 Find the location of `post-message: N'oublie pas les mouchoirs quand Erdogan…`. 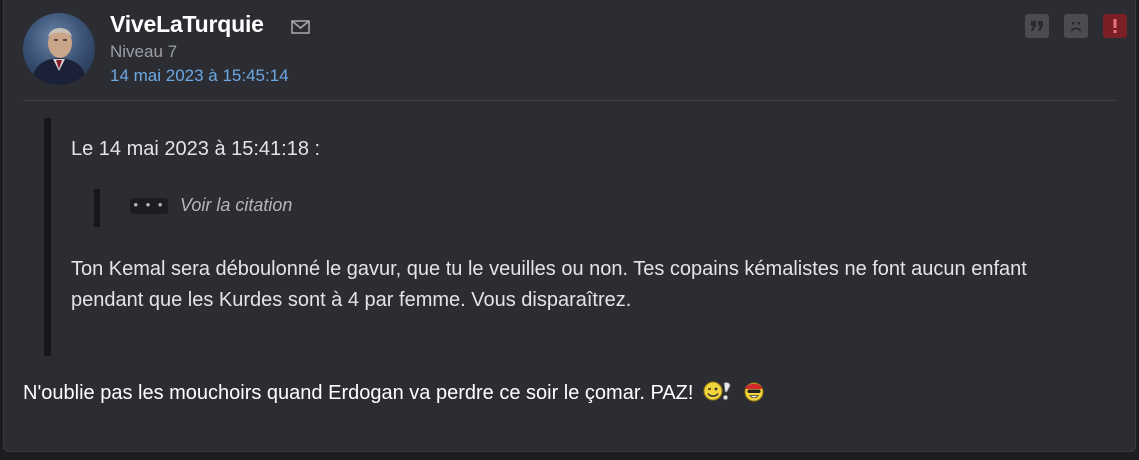

post-message: N'oublie pas les mouchoirs quand Erdogan… is located at coordinates (394, 392).